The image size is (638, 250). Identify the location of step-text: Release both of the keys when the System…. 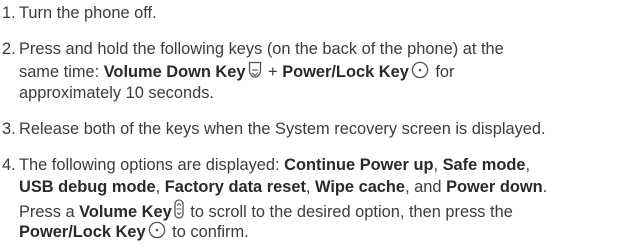
(282, 129).